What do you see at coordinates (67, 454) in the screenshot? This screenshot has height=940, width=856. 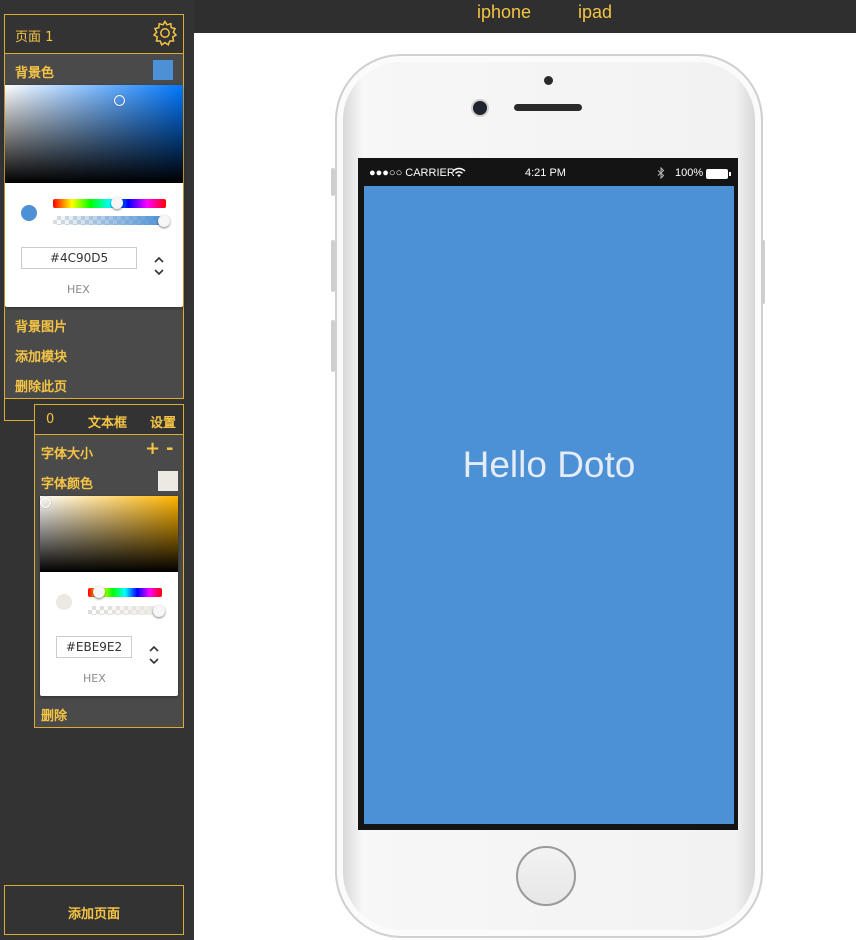 I see `font-size-label: 字体大小` at bounding box center [67, 454].